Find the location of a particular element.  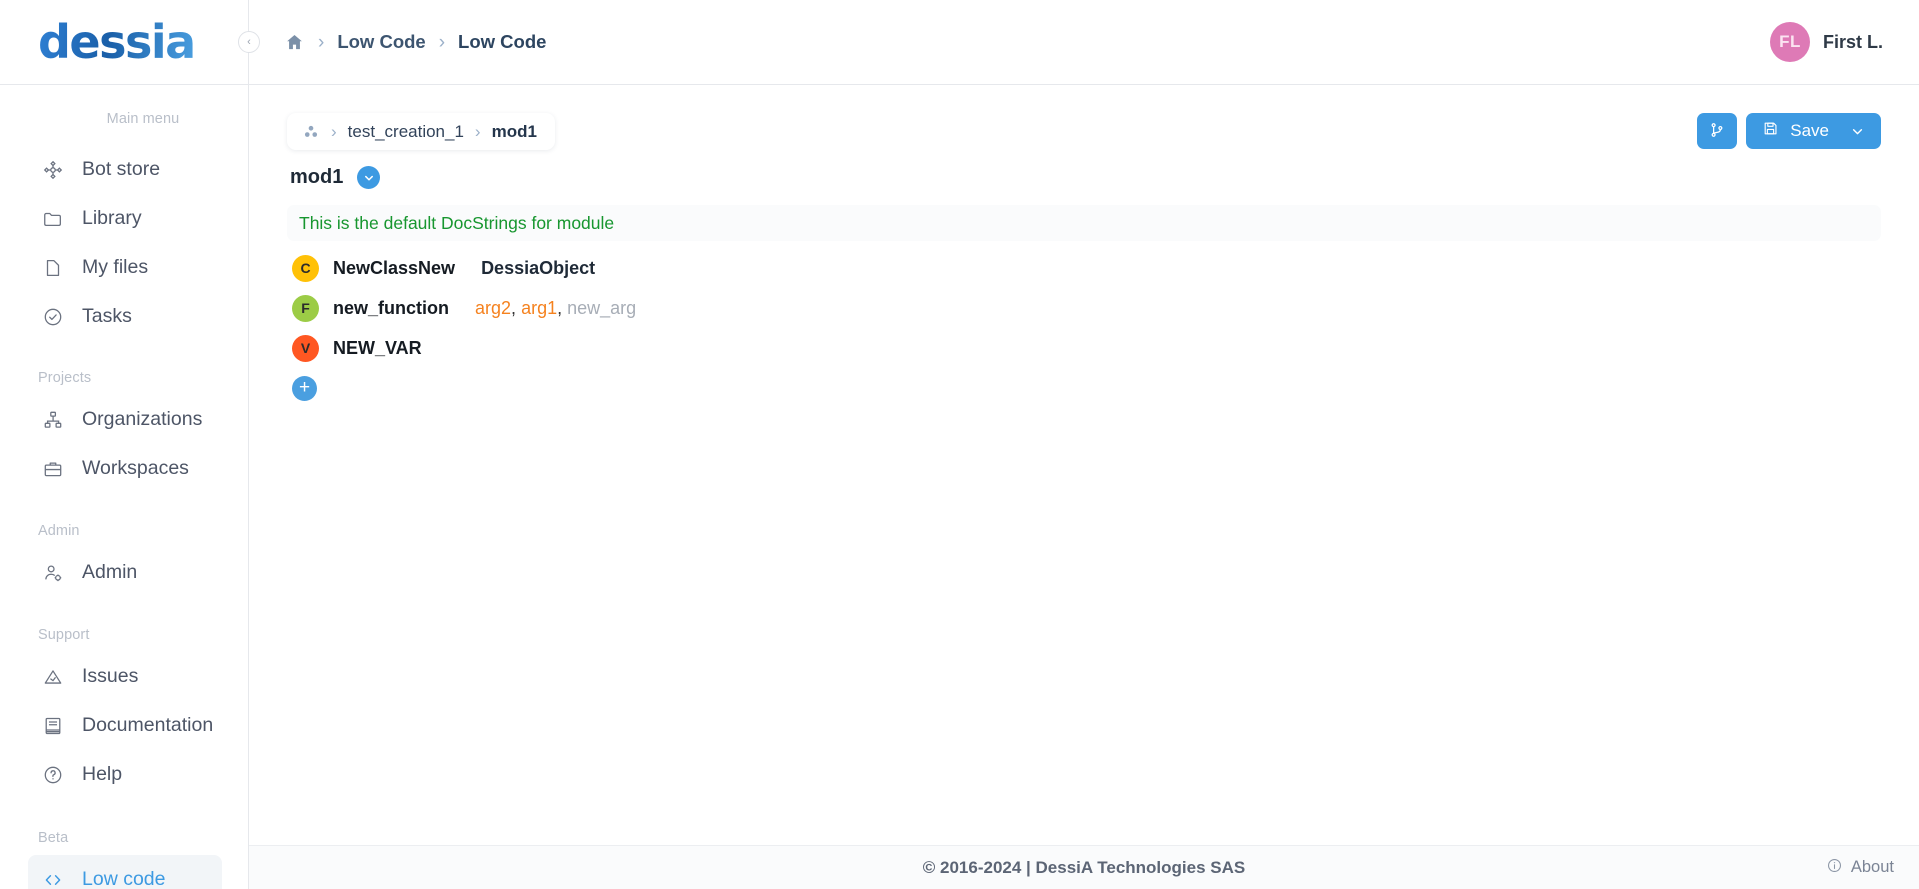

sidebar-item-tasks: Tasks is located at coordinates (125, 316).